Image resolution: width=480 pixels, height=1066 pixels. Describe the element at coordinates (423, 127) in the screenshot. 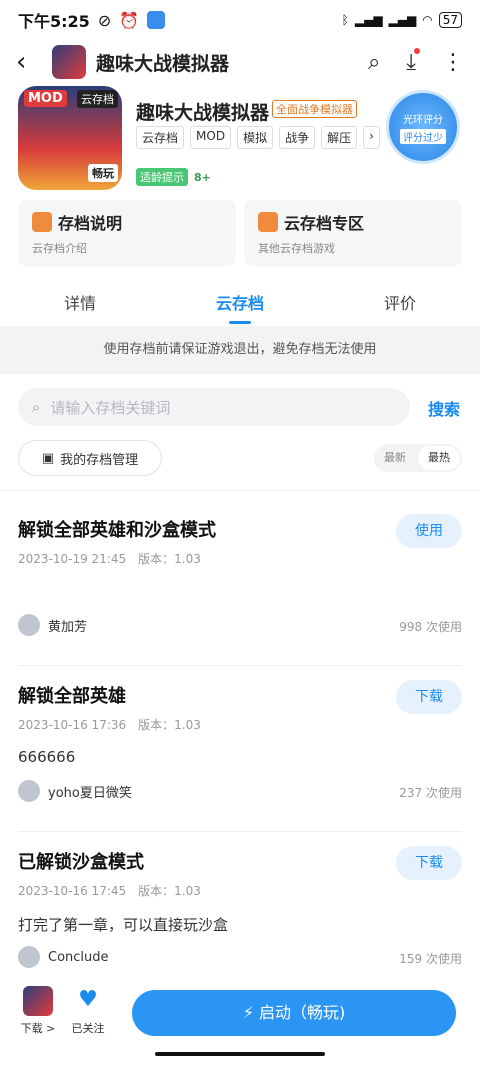

I see `score-badge: 光环评分 评分过少` at that location.